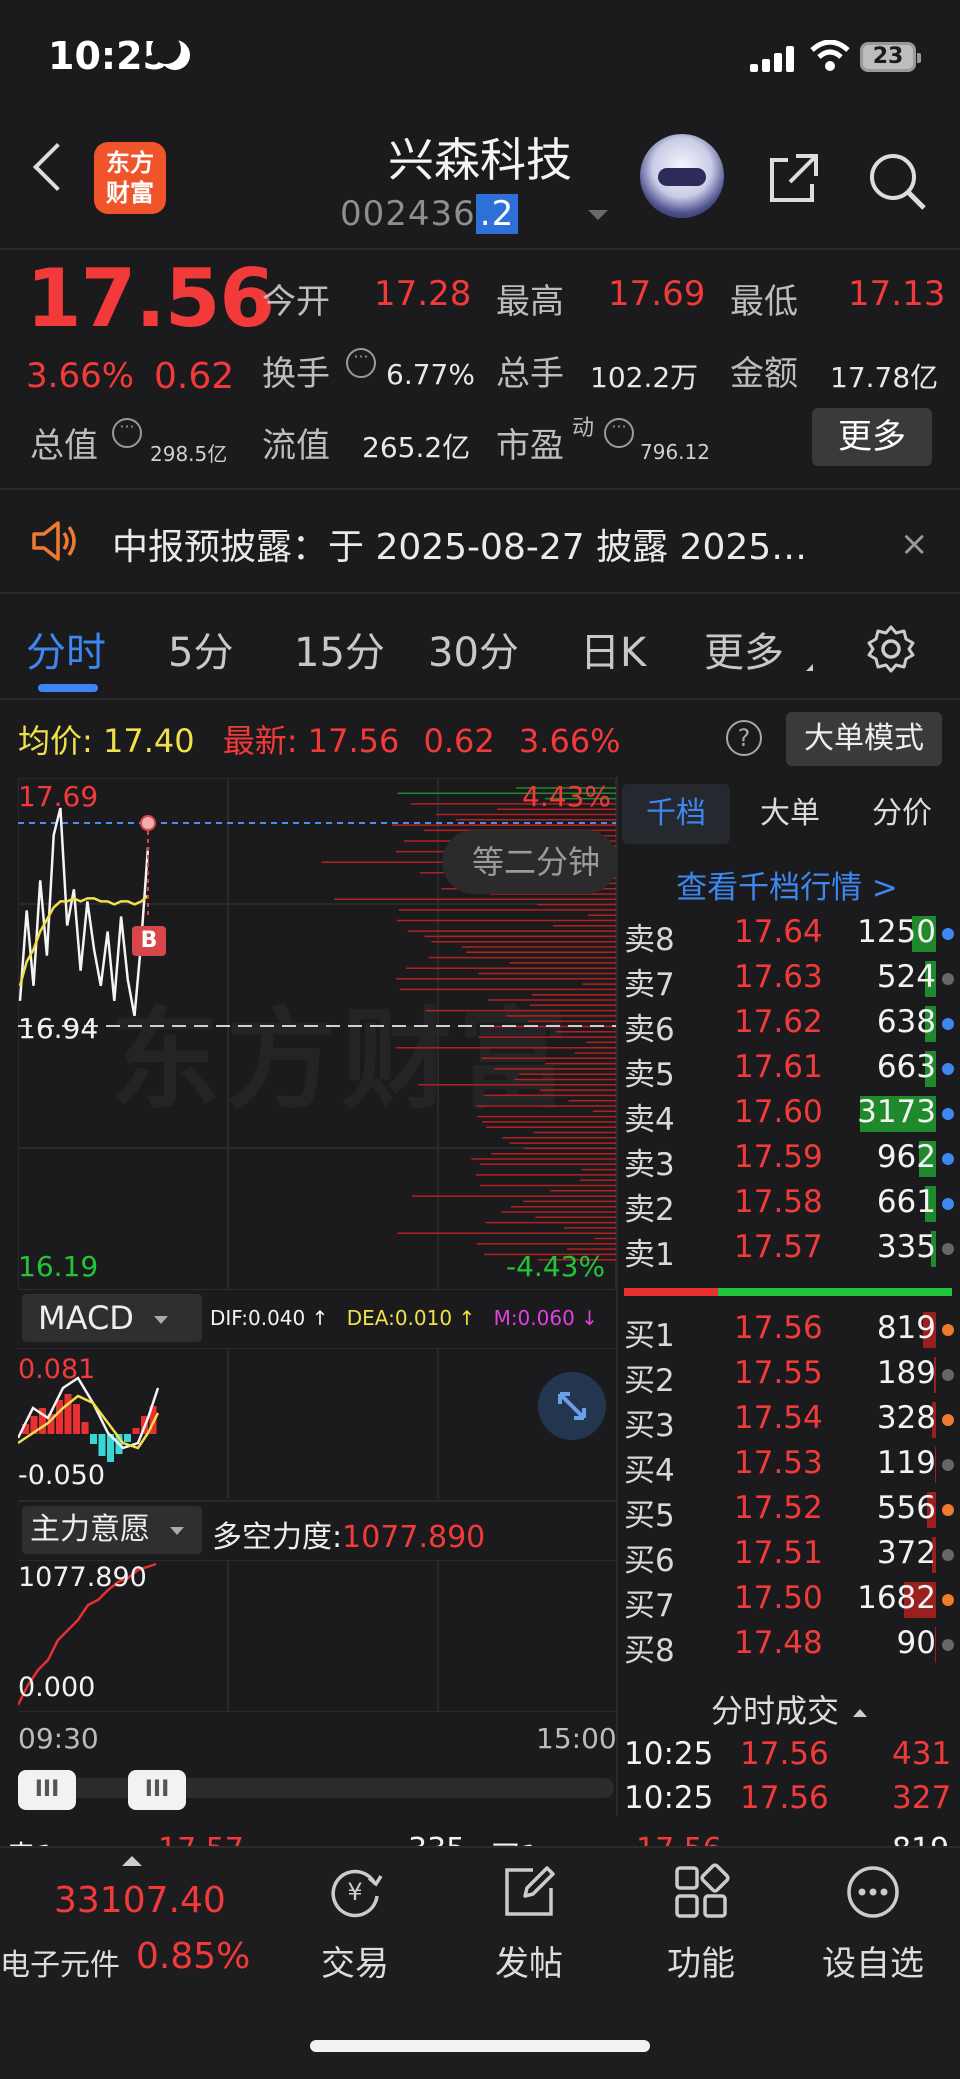  I want to click on bid-row: 买2 17.55 189, so click(790, 1377).